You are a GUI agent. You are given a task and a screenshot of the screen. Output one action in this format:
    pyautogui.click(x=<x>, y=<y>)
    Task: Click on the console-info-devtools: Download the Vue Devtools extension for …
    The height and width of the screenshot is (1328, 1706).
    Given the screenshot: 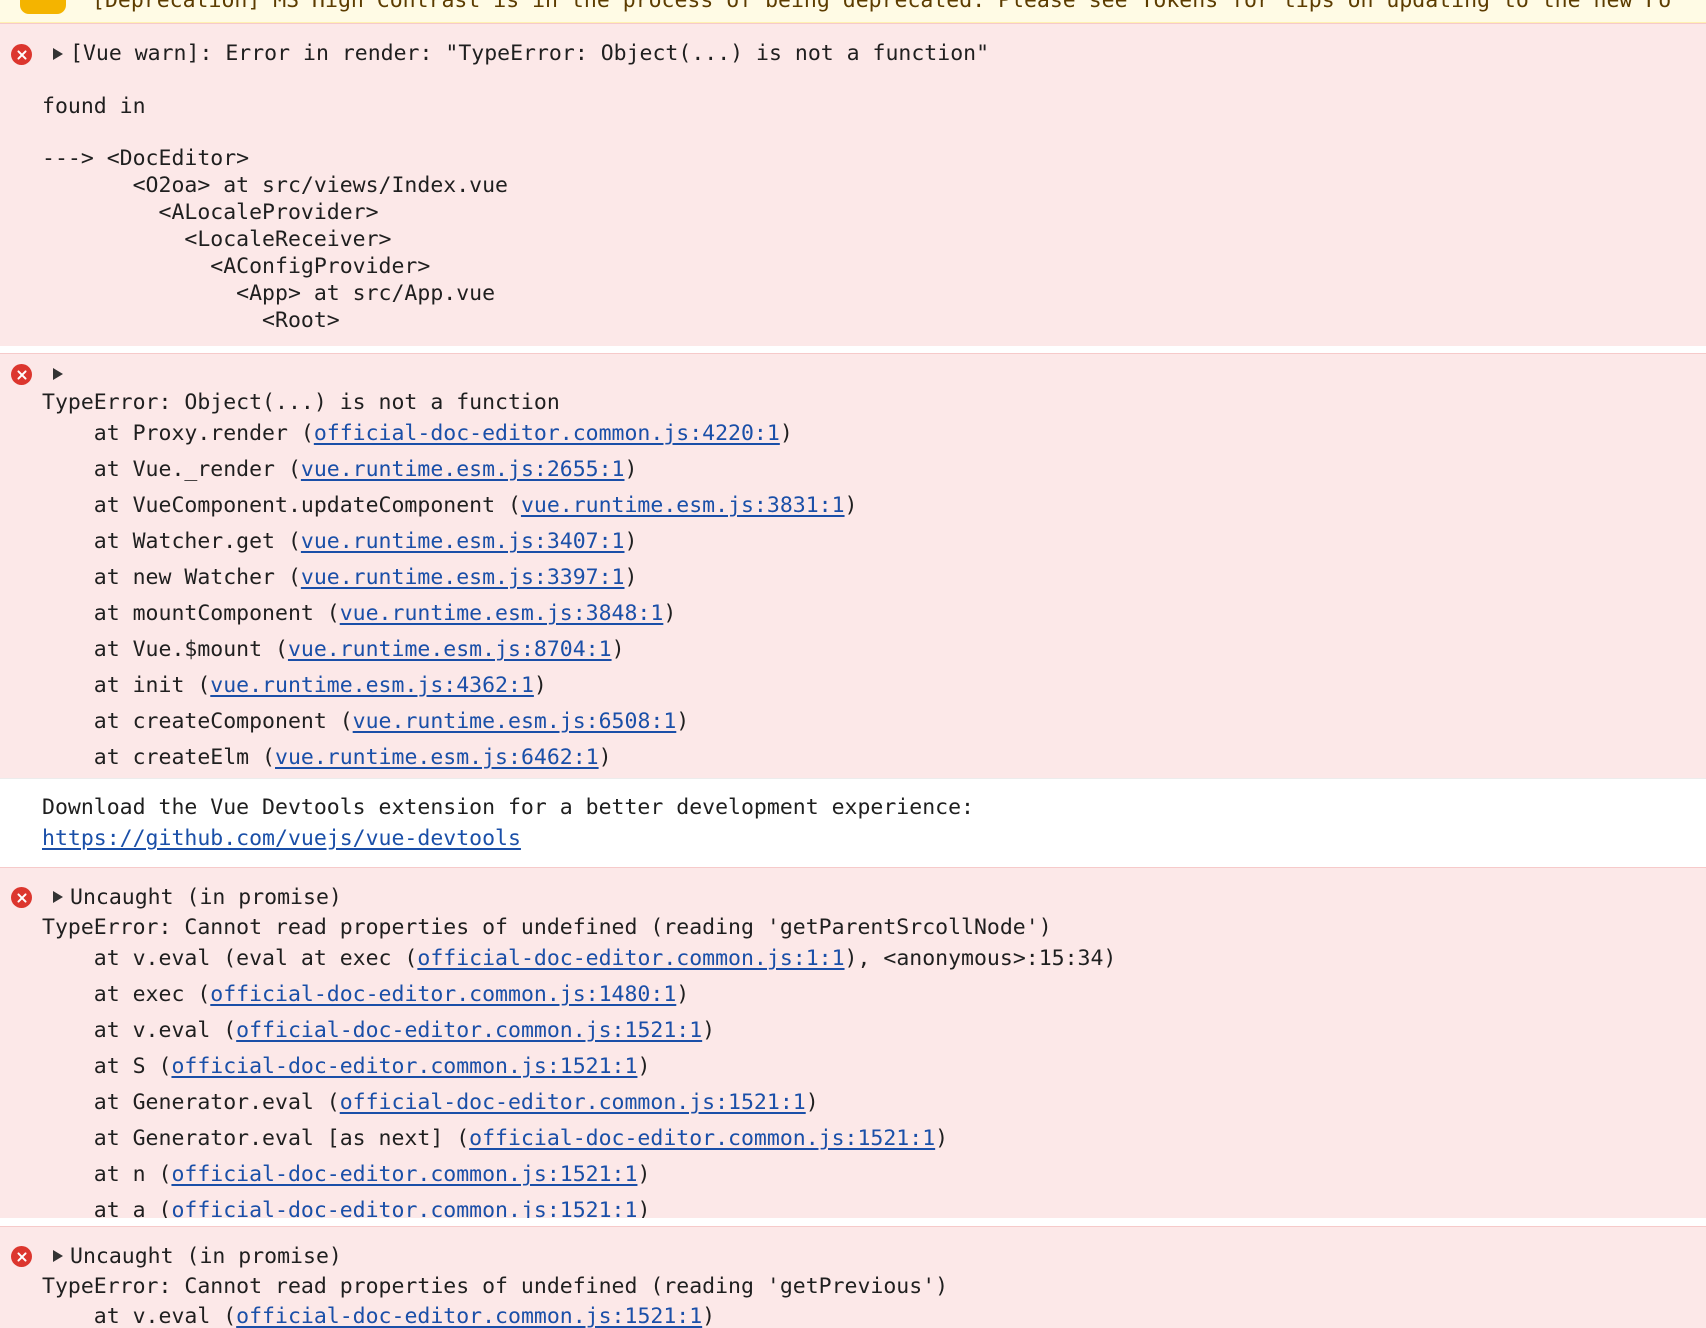 What is the action you would take?
    pyautogui.click(x=853, y=823)
    